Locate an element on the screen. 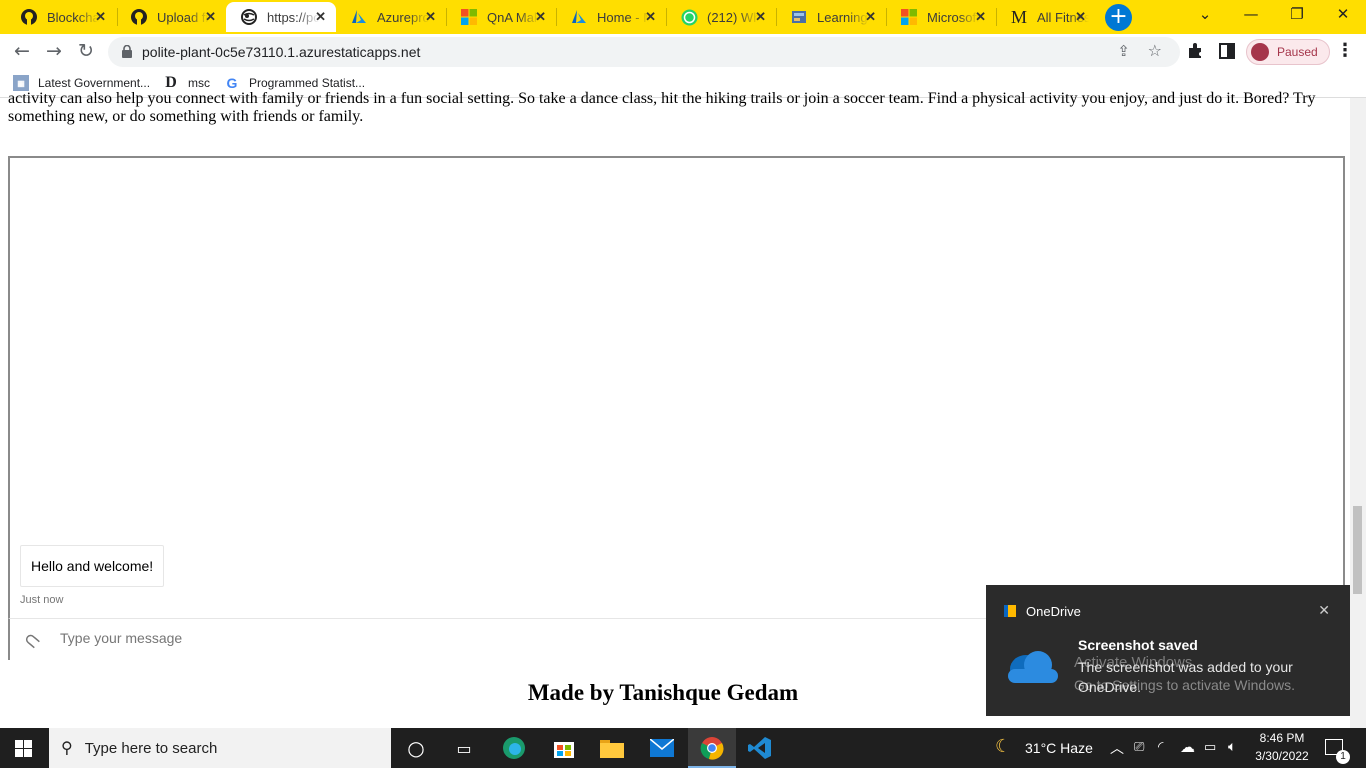 This screenshot has width=1366, height=768. minimize-icon: — is located at coordinates (1251, 14).